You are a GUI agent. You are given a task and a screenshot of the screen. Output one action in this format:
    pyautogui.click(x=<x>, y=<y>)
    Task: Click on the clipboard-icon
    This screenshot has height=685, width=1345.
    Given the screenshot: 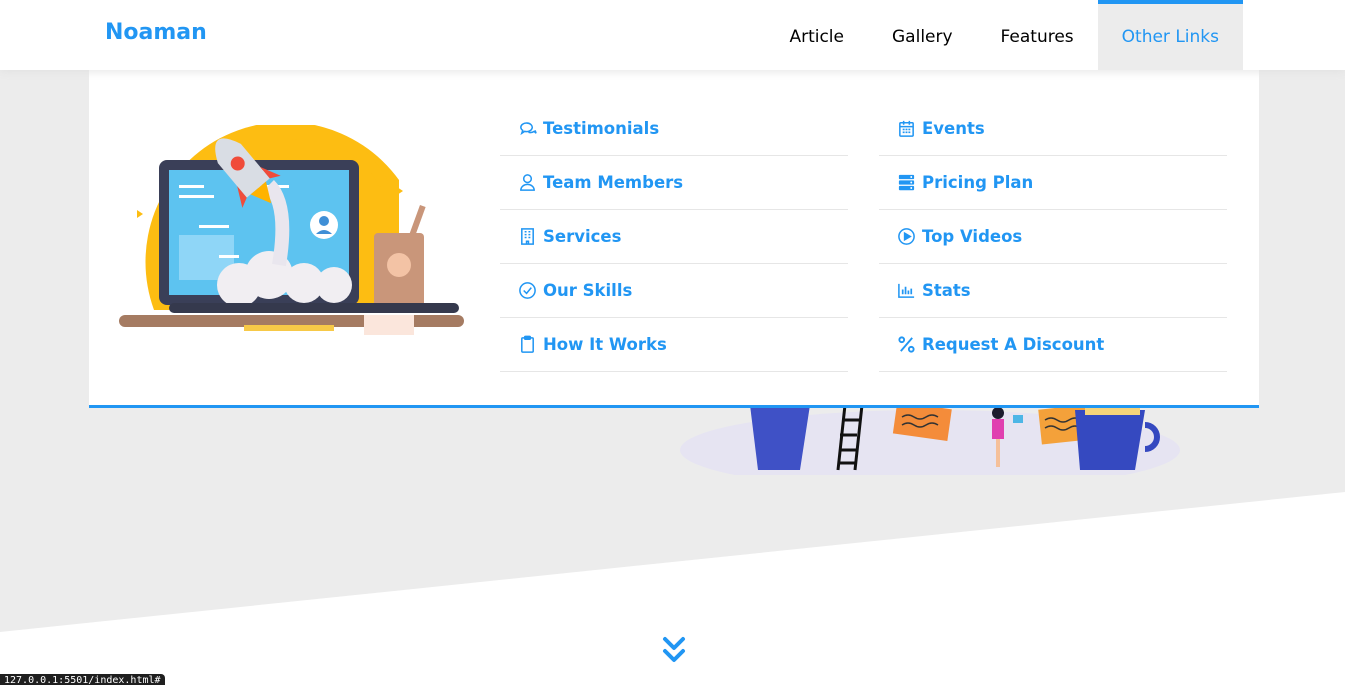 What is the action you would take?
    pyautogui.click(x=527, y=345)
    